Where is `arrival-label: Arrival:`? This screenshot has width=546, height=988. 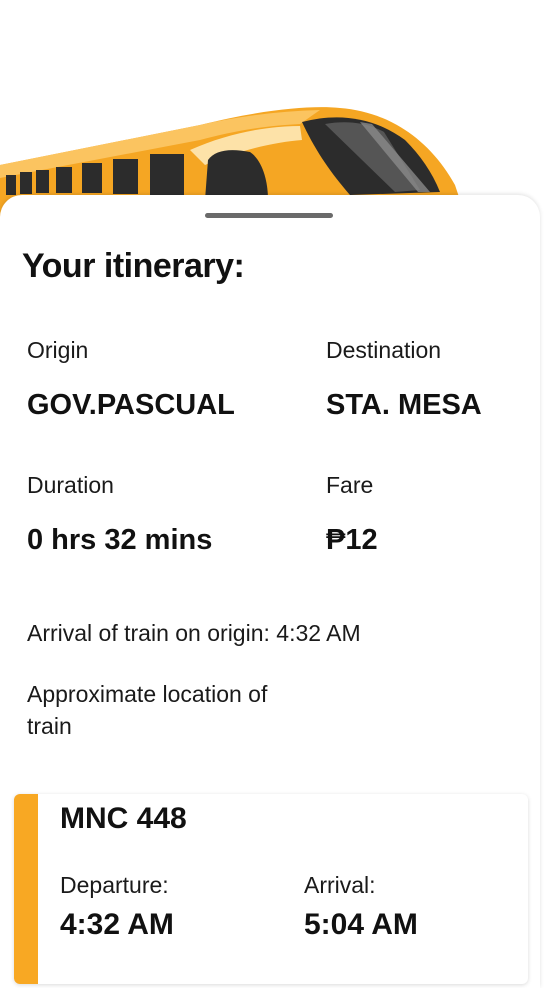 arrival-label: Arrival: is located at coordinates (340, 885).